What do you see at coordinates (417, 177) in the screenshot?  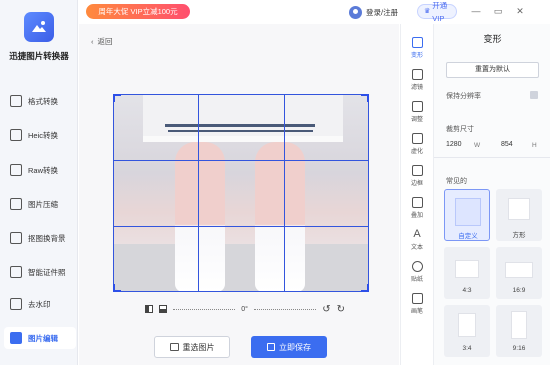 I see `tool-border: 边框` at bounding box center [417, 177].